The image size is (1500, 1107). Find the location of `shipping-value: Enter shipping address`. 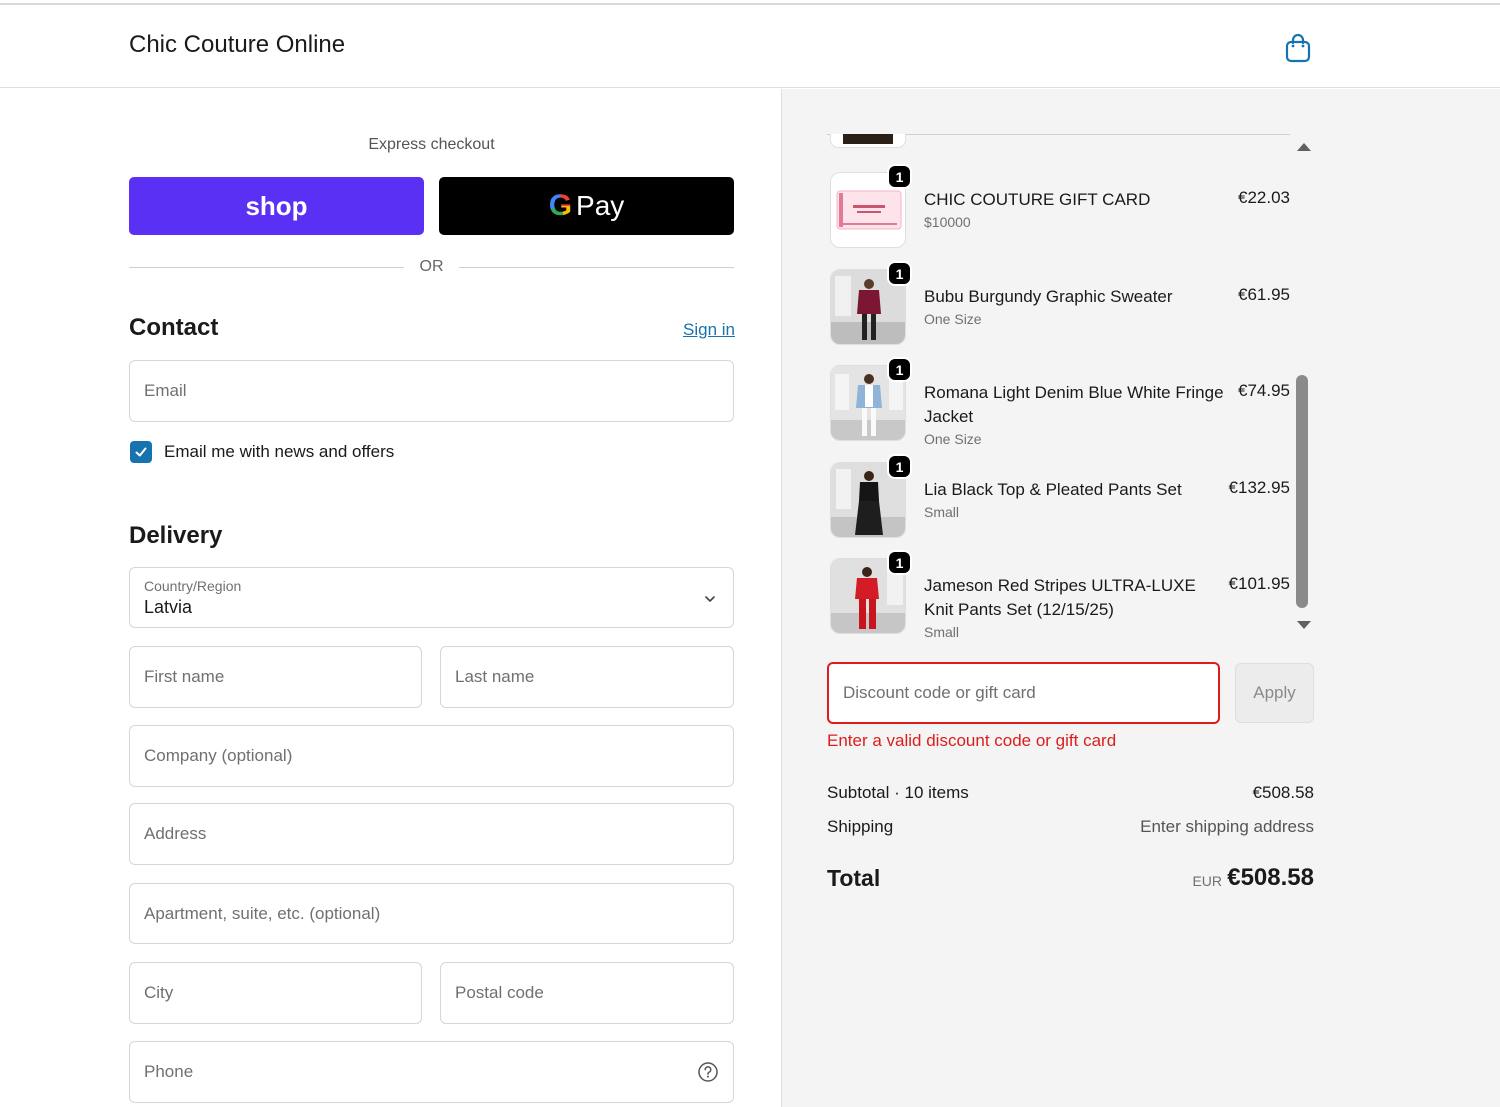

shipping-value: Enter shipping address is located at coordinates (1227, 826).